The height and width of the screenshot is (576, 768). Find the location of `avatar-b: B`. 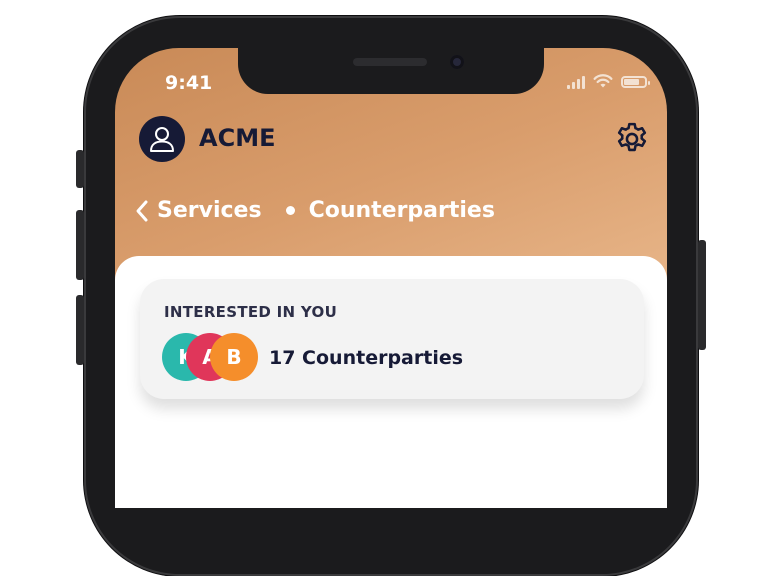

avatar-b: B is located at coordinates (234, 357).